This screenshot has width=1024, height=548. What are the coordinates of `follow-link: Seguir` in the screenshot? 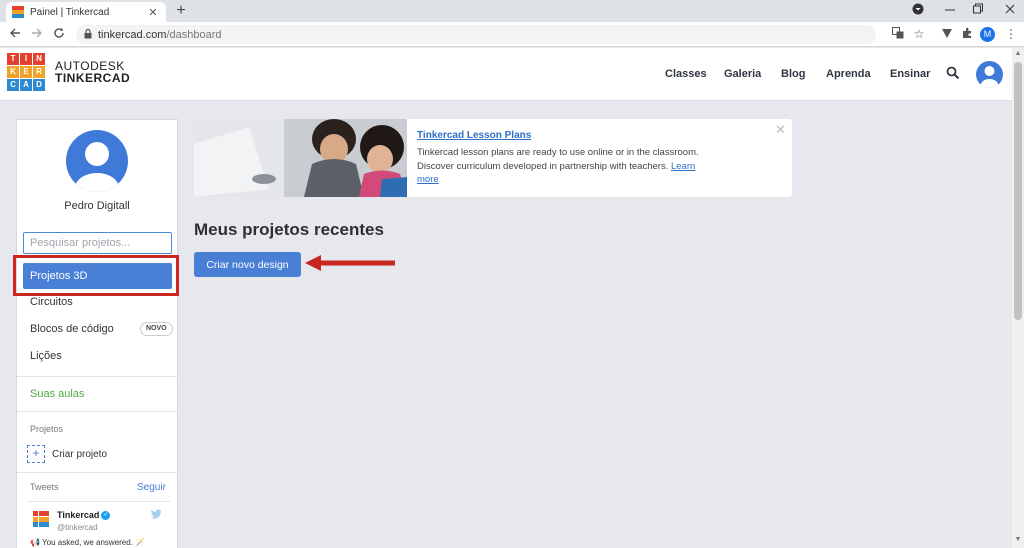 It's located at (151, 487).